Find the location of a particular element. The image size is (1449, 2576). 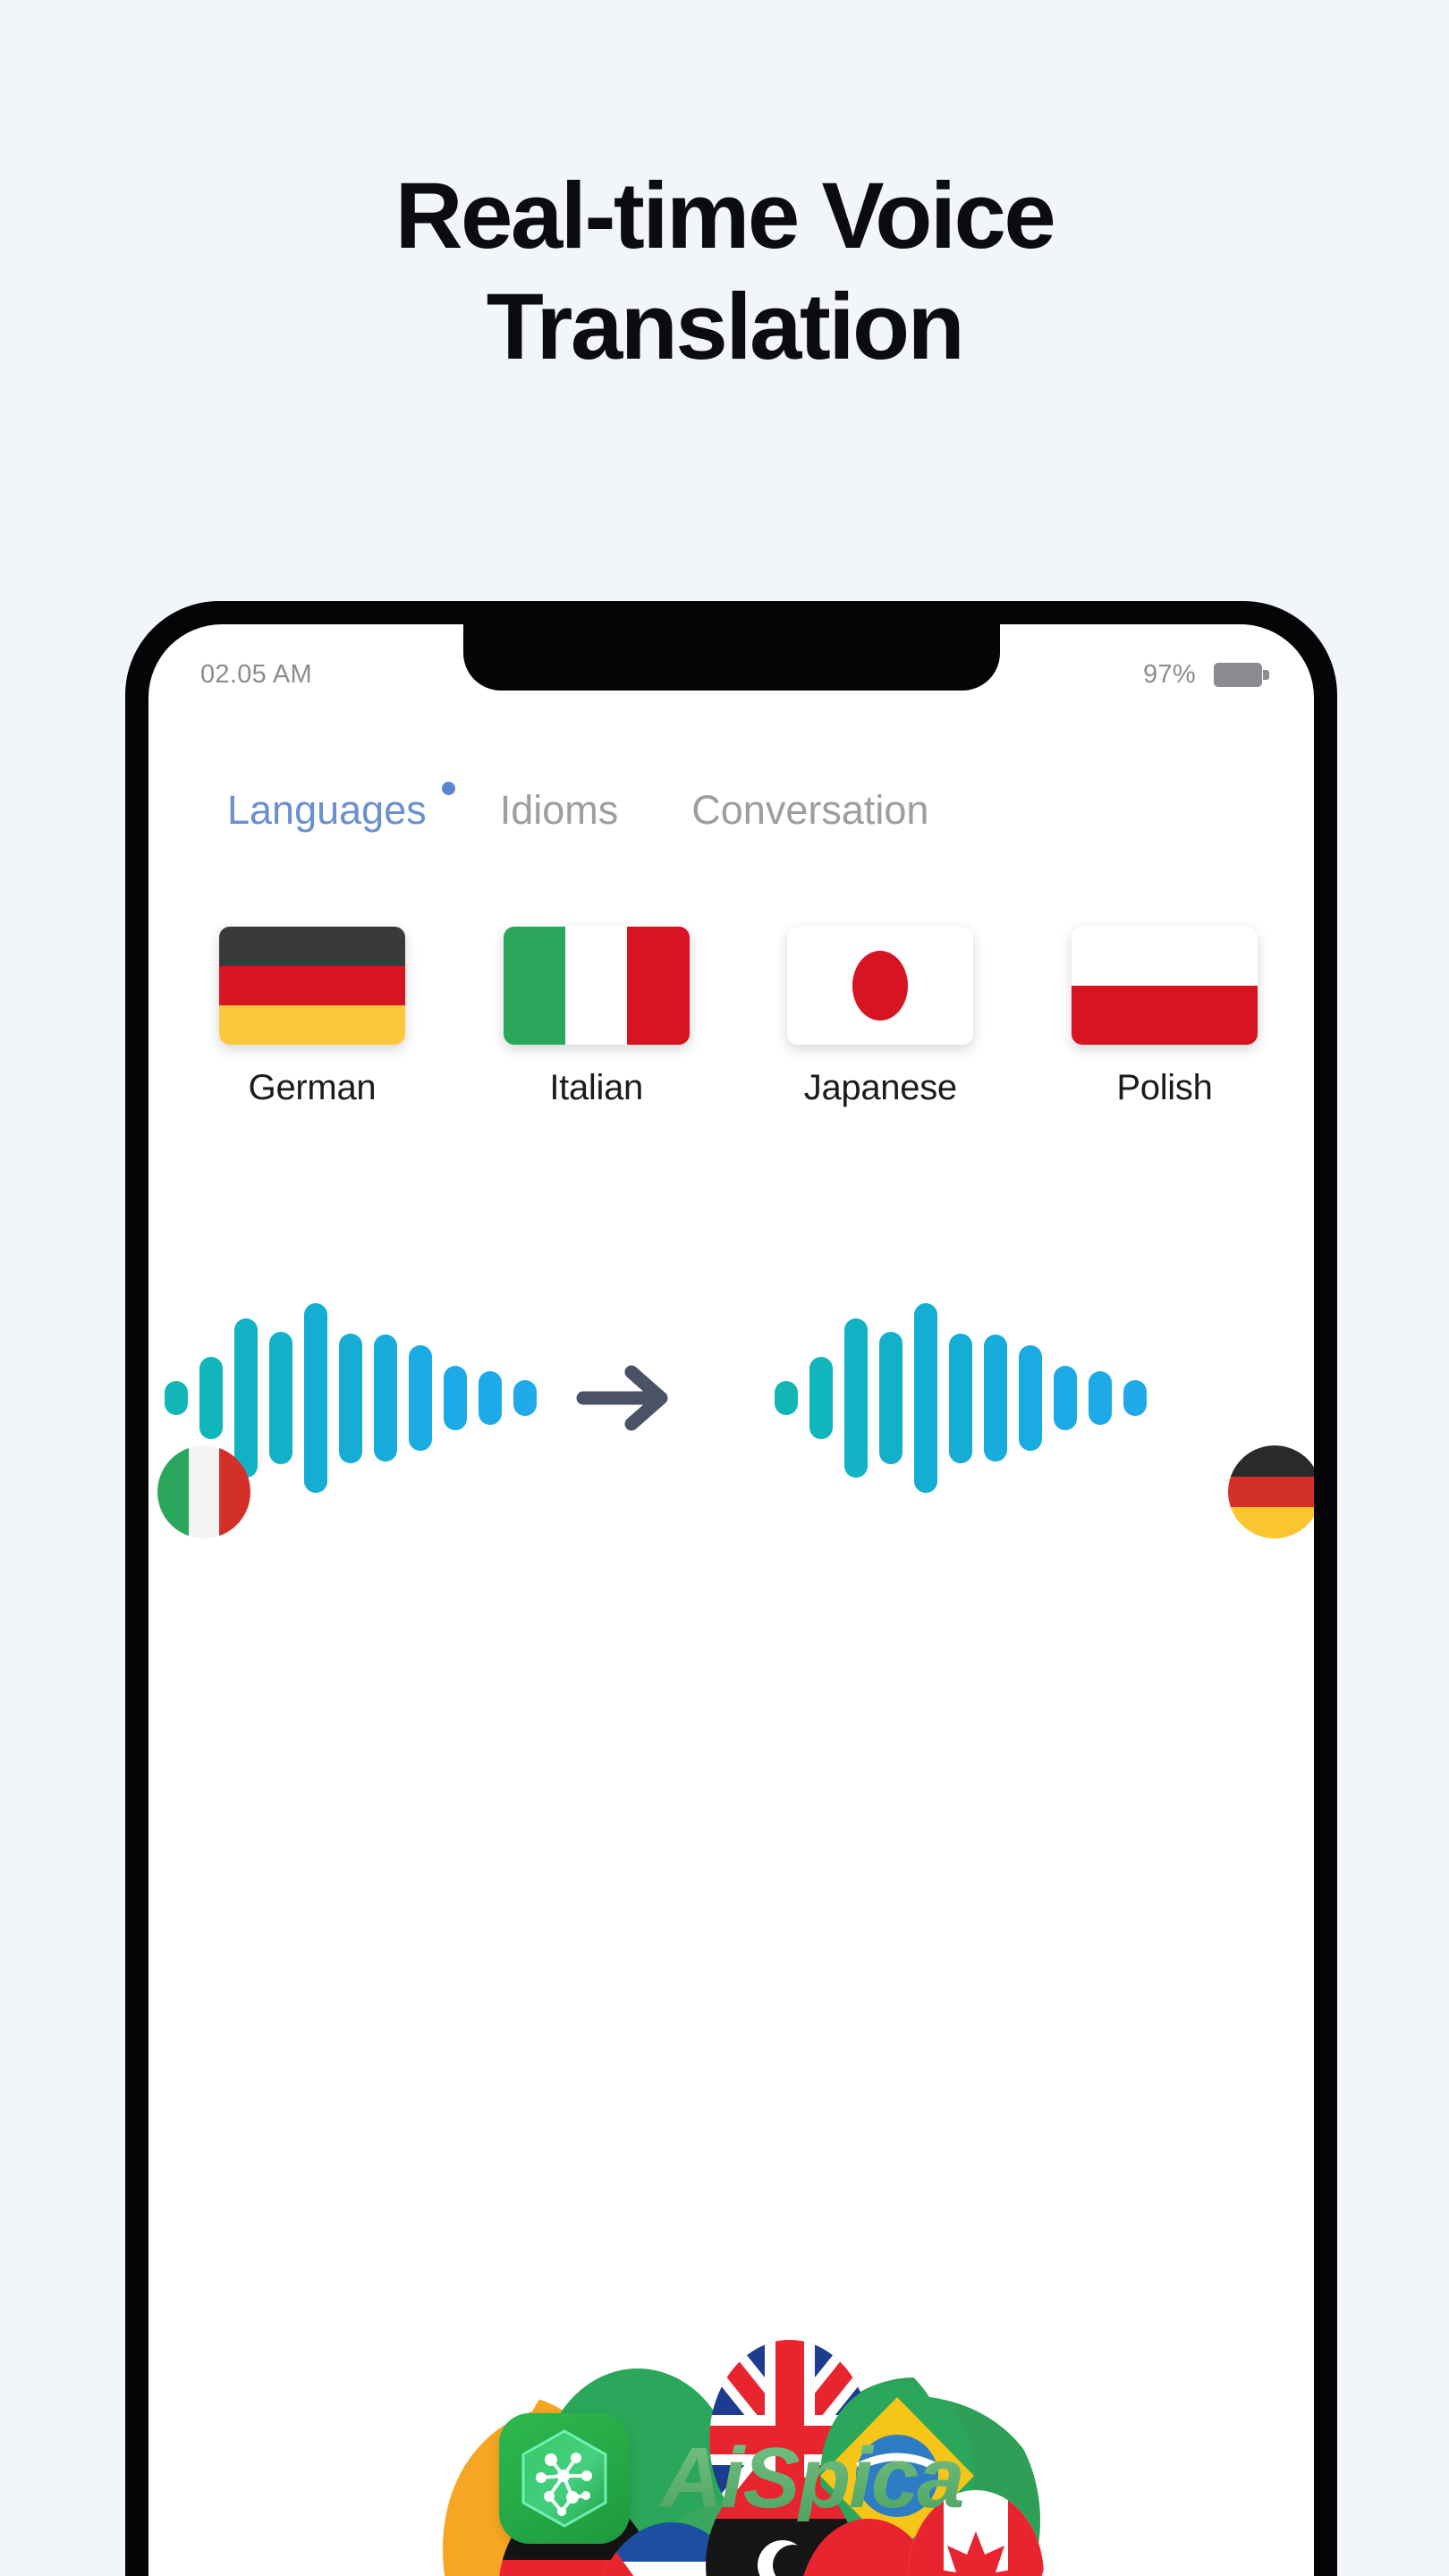

tab-idioms-label: Idioms is located at coordinates (559, 810).